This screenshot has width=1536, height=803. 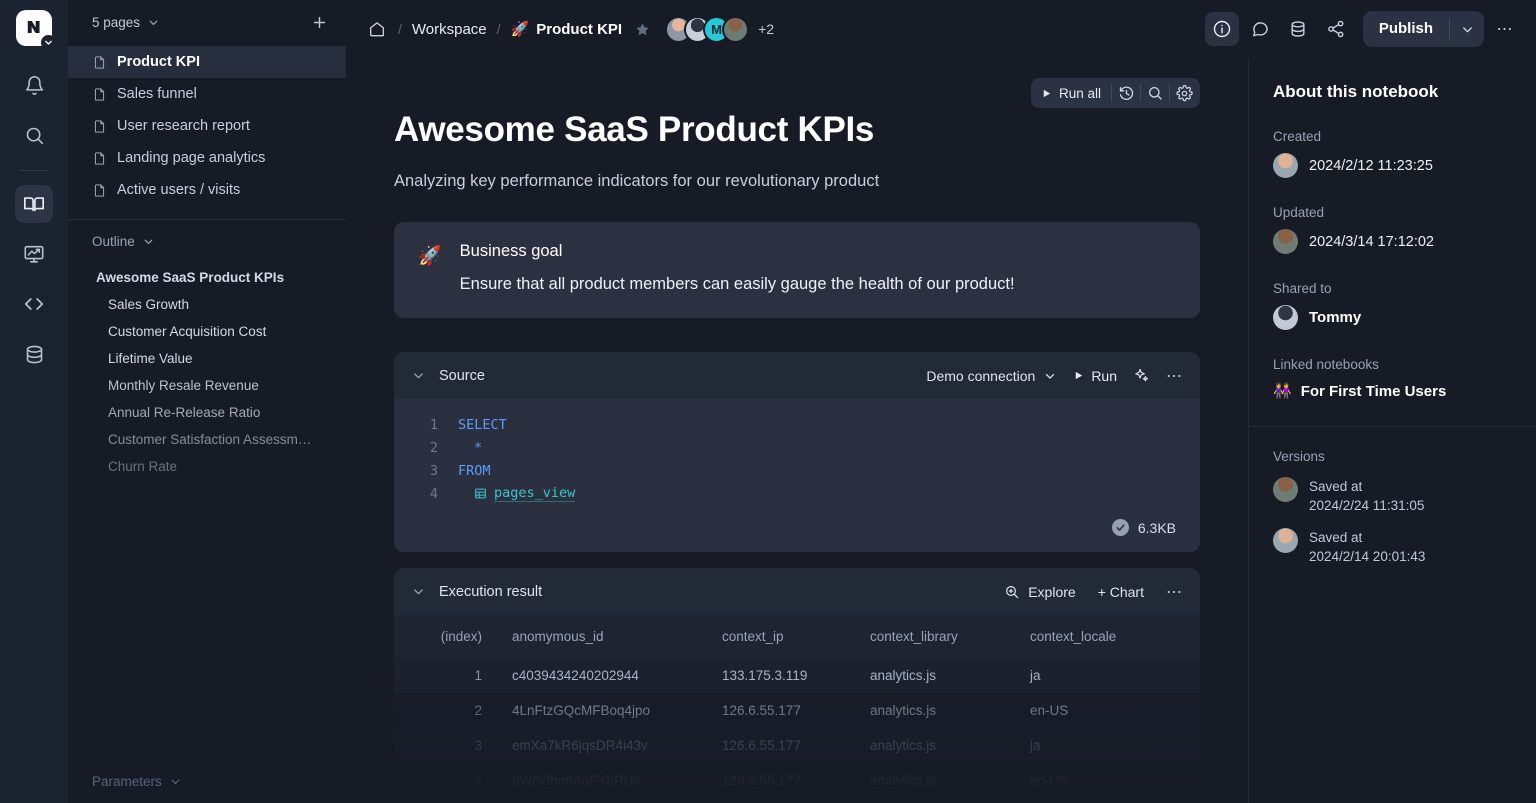 What do you see at coordinates (179, 190) in the screenshot?
I see `page-item-label: Active users / visits` at bounding box center [179, 190].